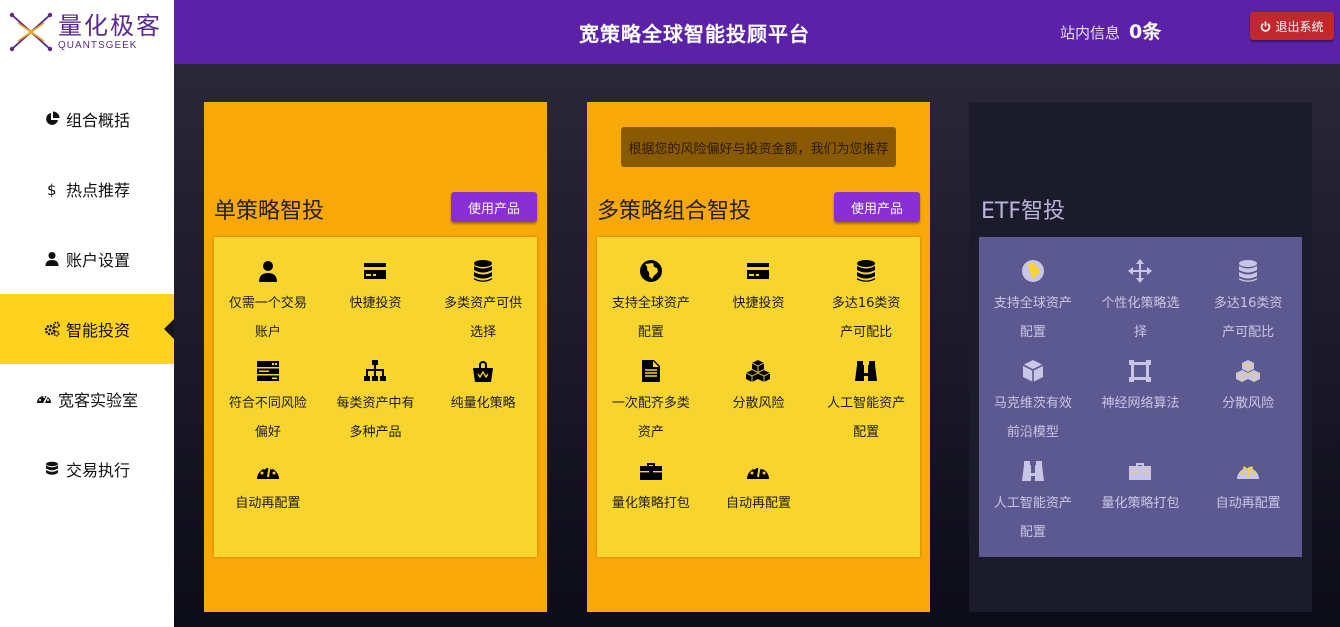  I want to click on feature-item: 符合不同风险偏好, so click(268, 409).